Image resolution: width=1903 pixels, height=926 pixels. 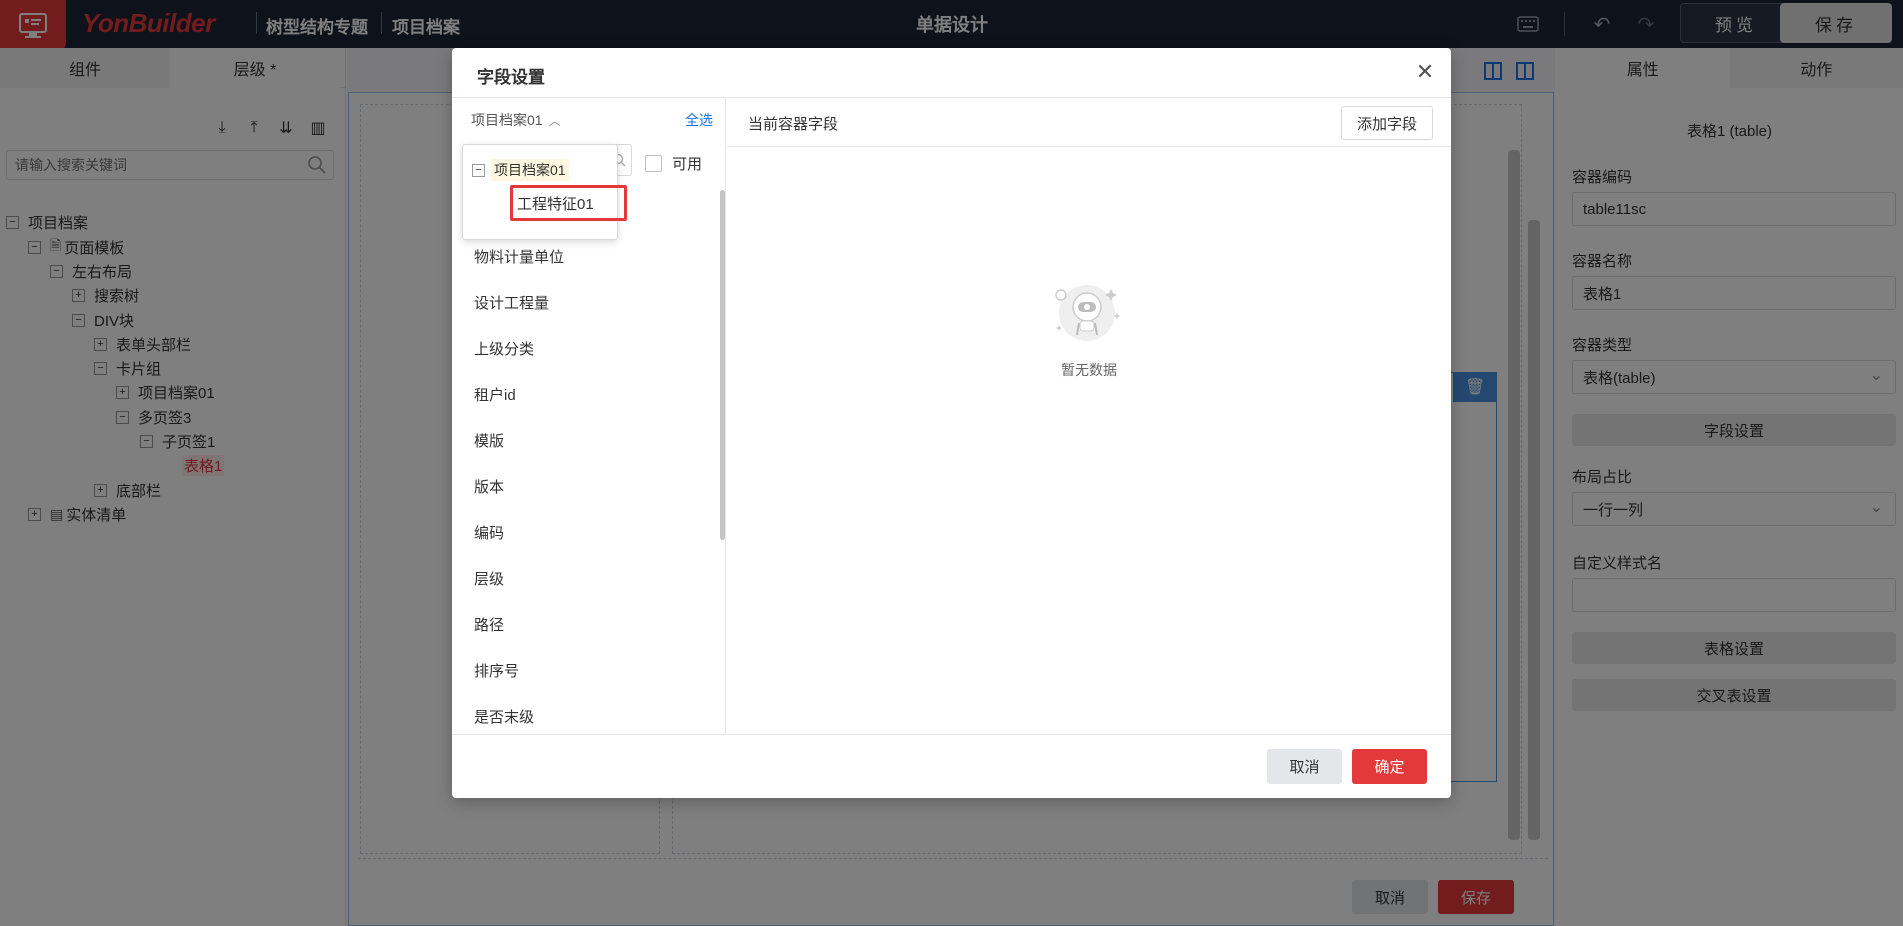 What do you see at coordinates (951, 73) in the screenshot?
I see `dialog-header: 字段设置 ✕` at bounding box center [951, 73].